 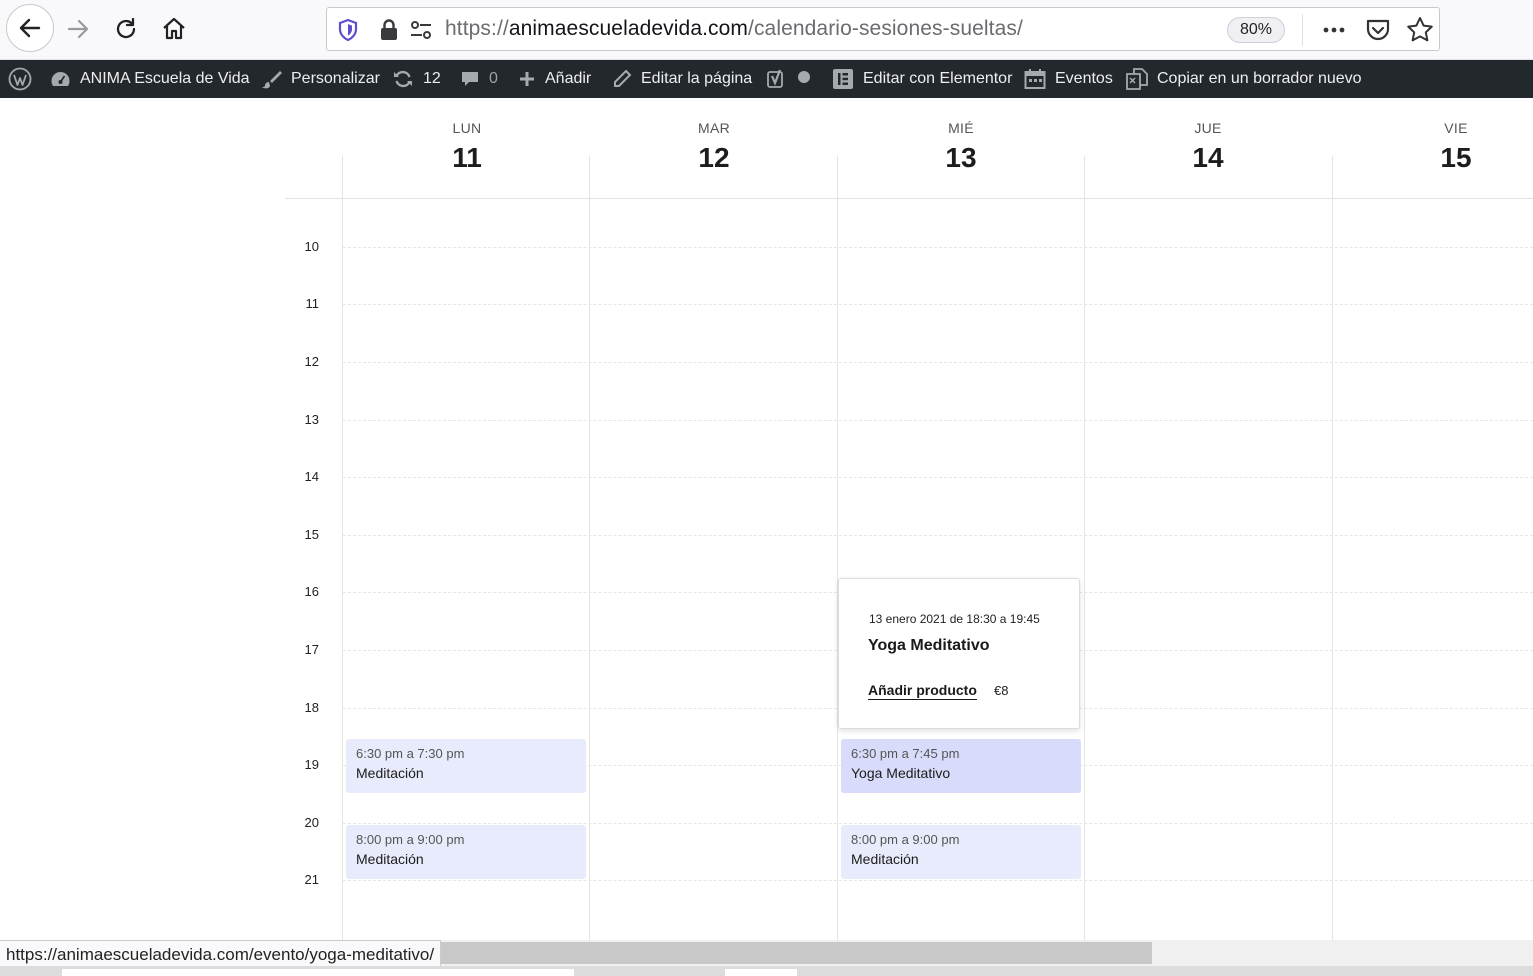 What do you see at coordinates (311, 707) in the screenshot?
I see `hour-label: 18` at bounding box center [311, 707].